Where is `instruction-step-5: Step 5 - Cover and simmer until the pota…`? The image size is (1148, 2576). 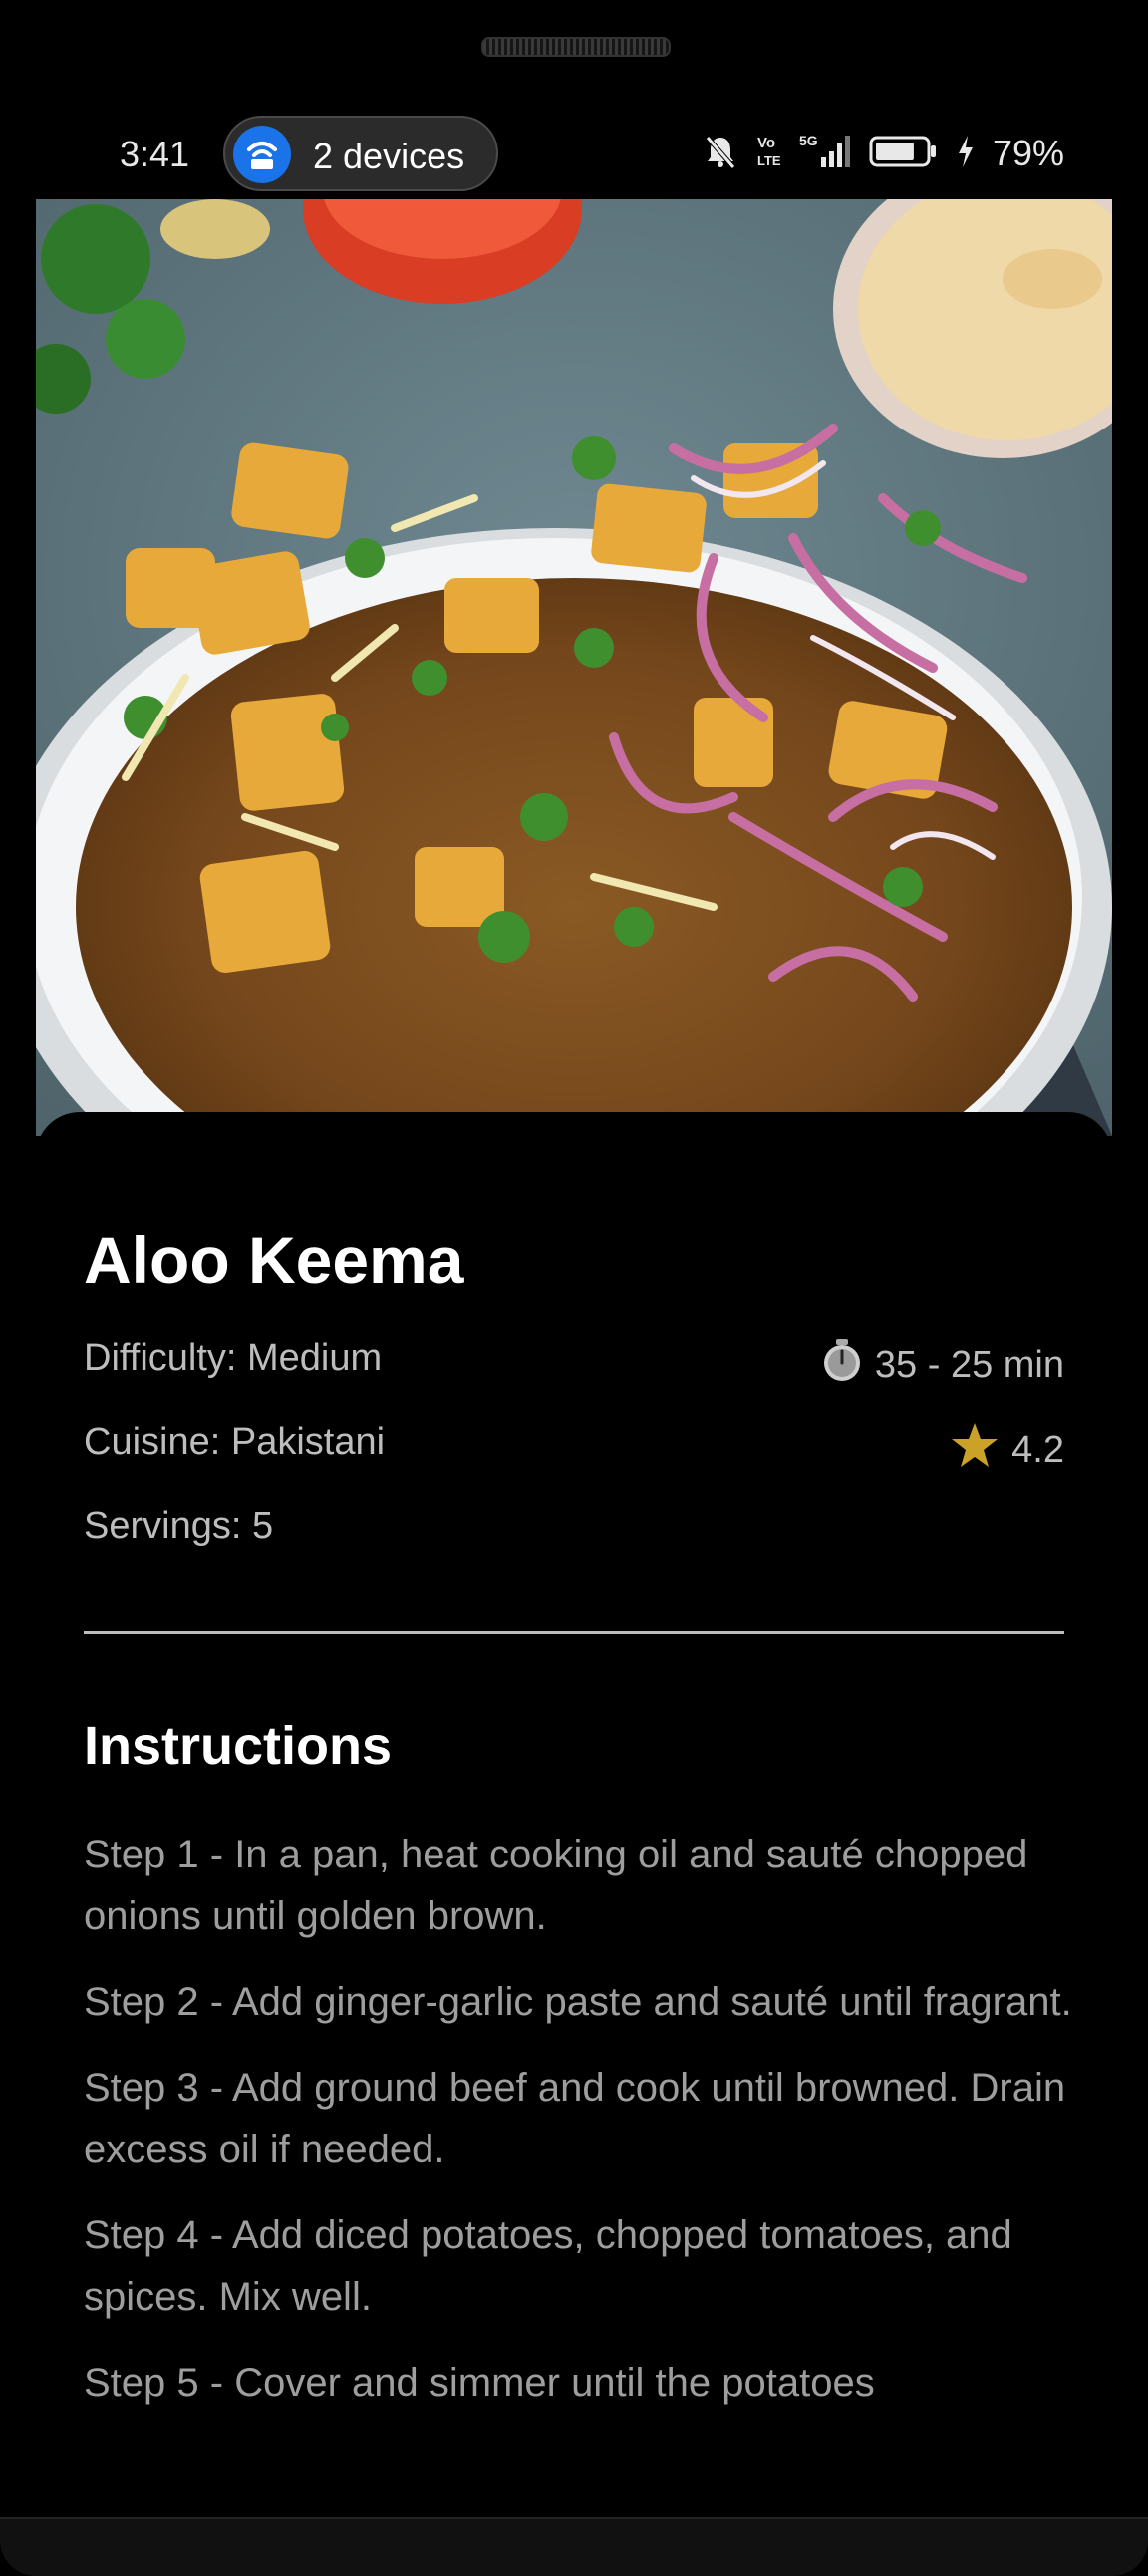
instruction-step-5: Step 5 - Cover and simmer until the pota… is located at coordinates (479, 2383).